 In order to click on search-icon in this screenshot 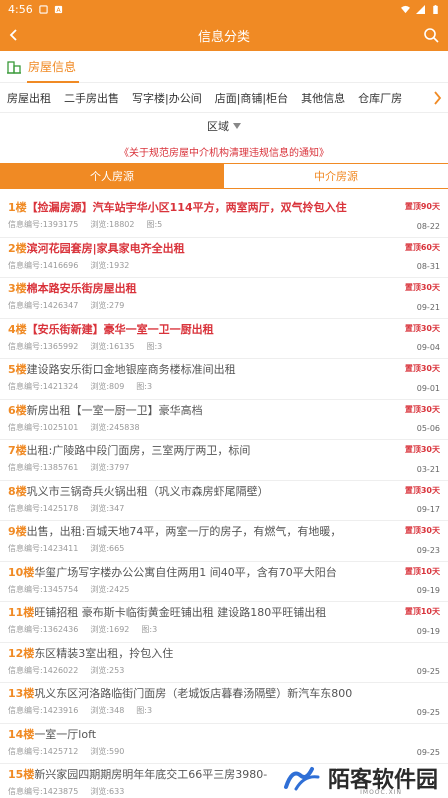, I will do `click(431, 35)`.